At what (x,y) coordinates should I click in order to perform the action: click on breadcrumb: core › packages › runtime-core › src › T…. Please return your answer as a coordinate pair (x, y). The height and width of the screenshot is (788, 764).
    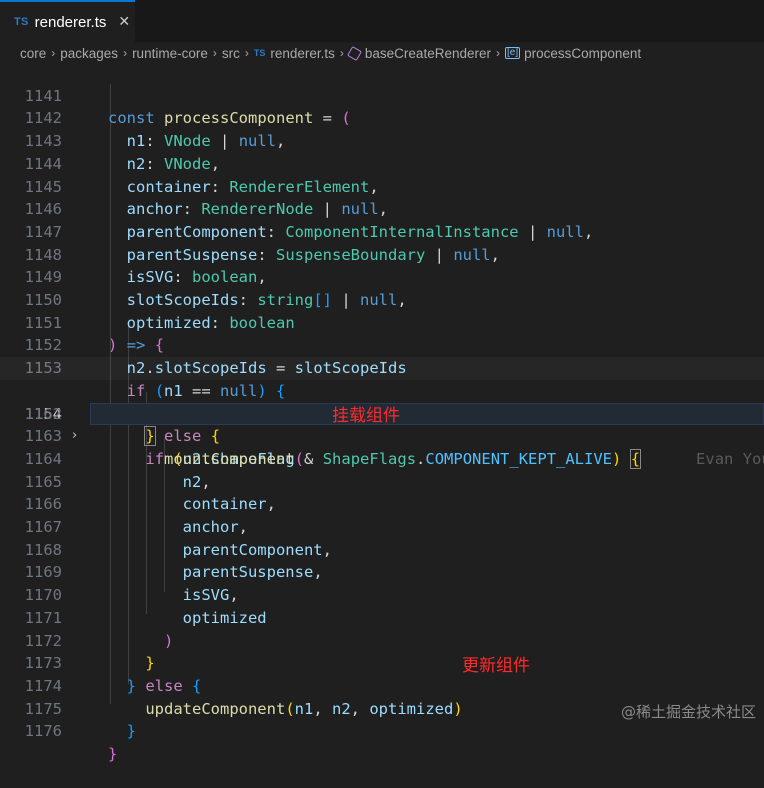
    Looking at the image, I should click on (382, 53).